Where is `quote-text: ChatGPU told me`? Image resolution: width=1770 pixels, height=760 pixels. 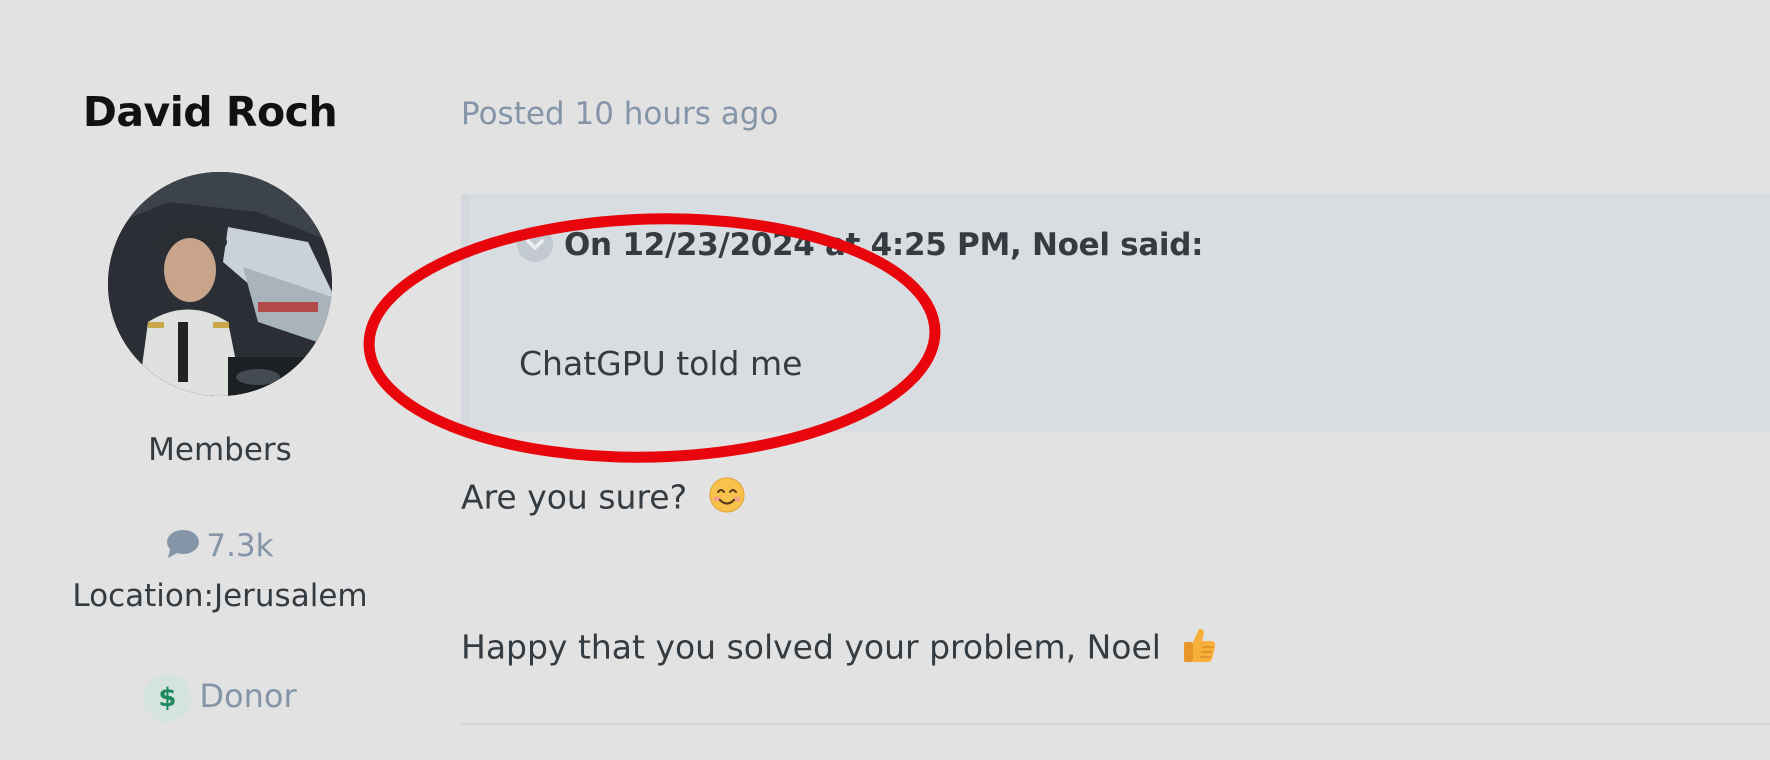
quote-text: ChatGPU told me is located at coordinates (661, 363).